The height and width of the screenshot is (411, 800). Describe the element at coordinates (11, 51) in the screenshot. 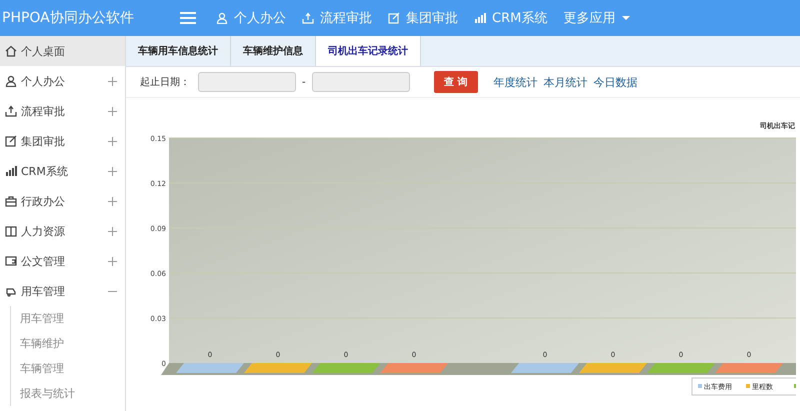

I see `home-icon` at that location.